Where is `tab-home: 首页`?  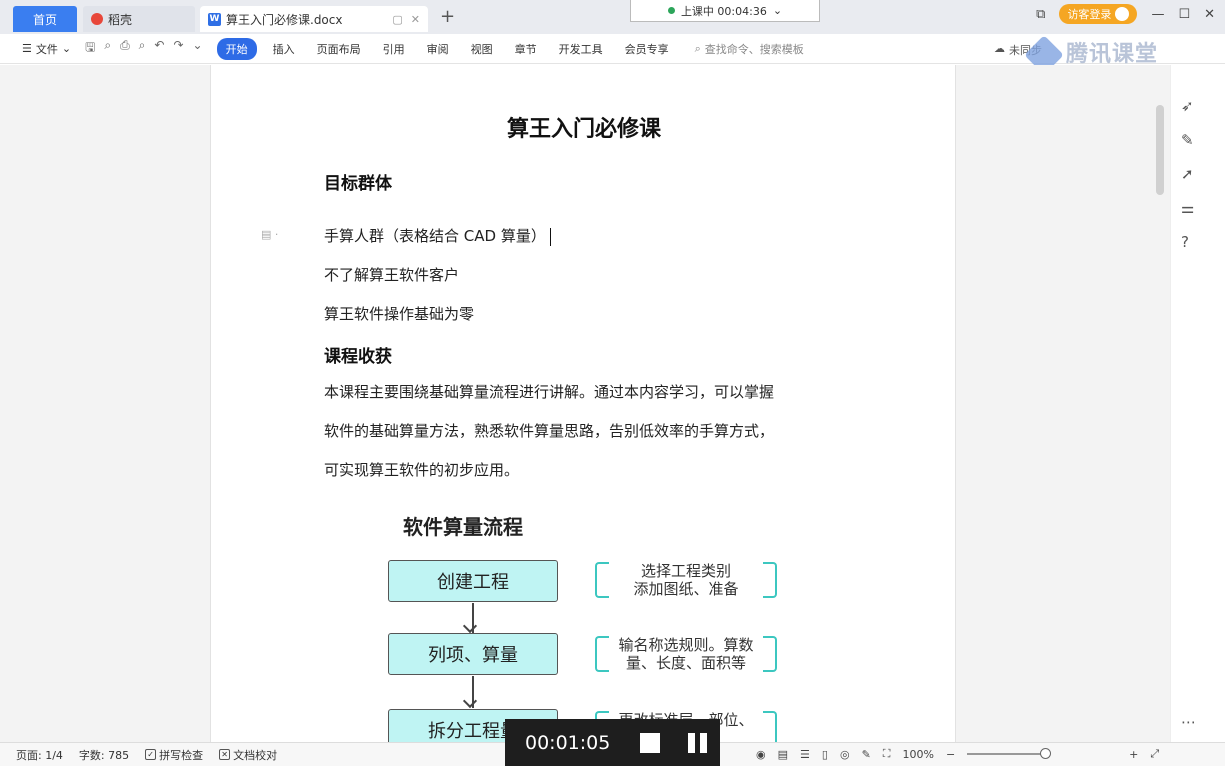 tab-home: 首页 is located at coordinates (45, 19).